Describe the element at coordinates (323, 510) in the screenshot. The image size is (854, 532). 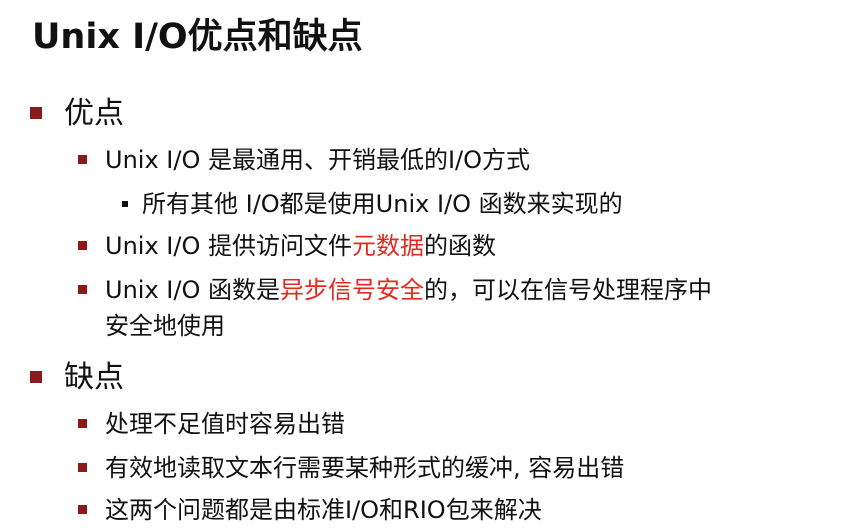
I see `cons-item-text: 这两个问题都是由标准I/O和RIO包来解决` at that location.